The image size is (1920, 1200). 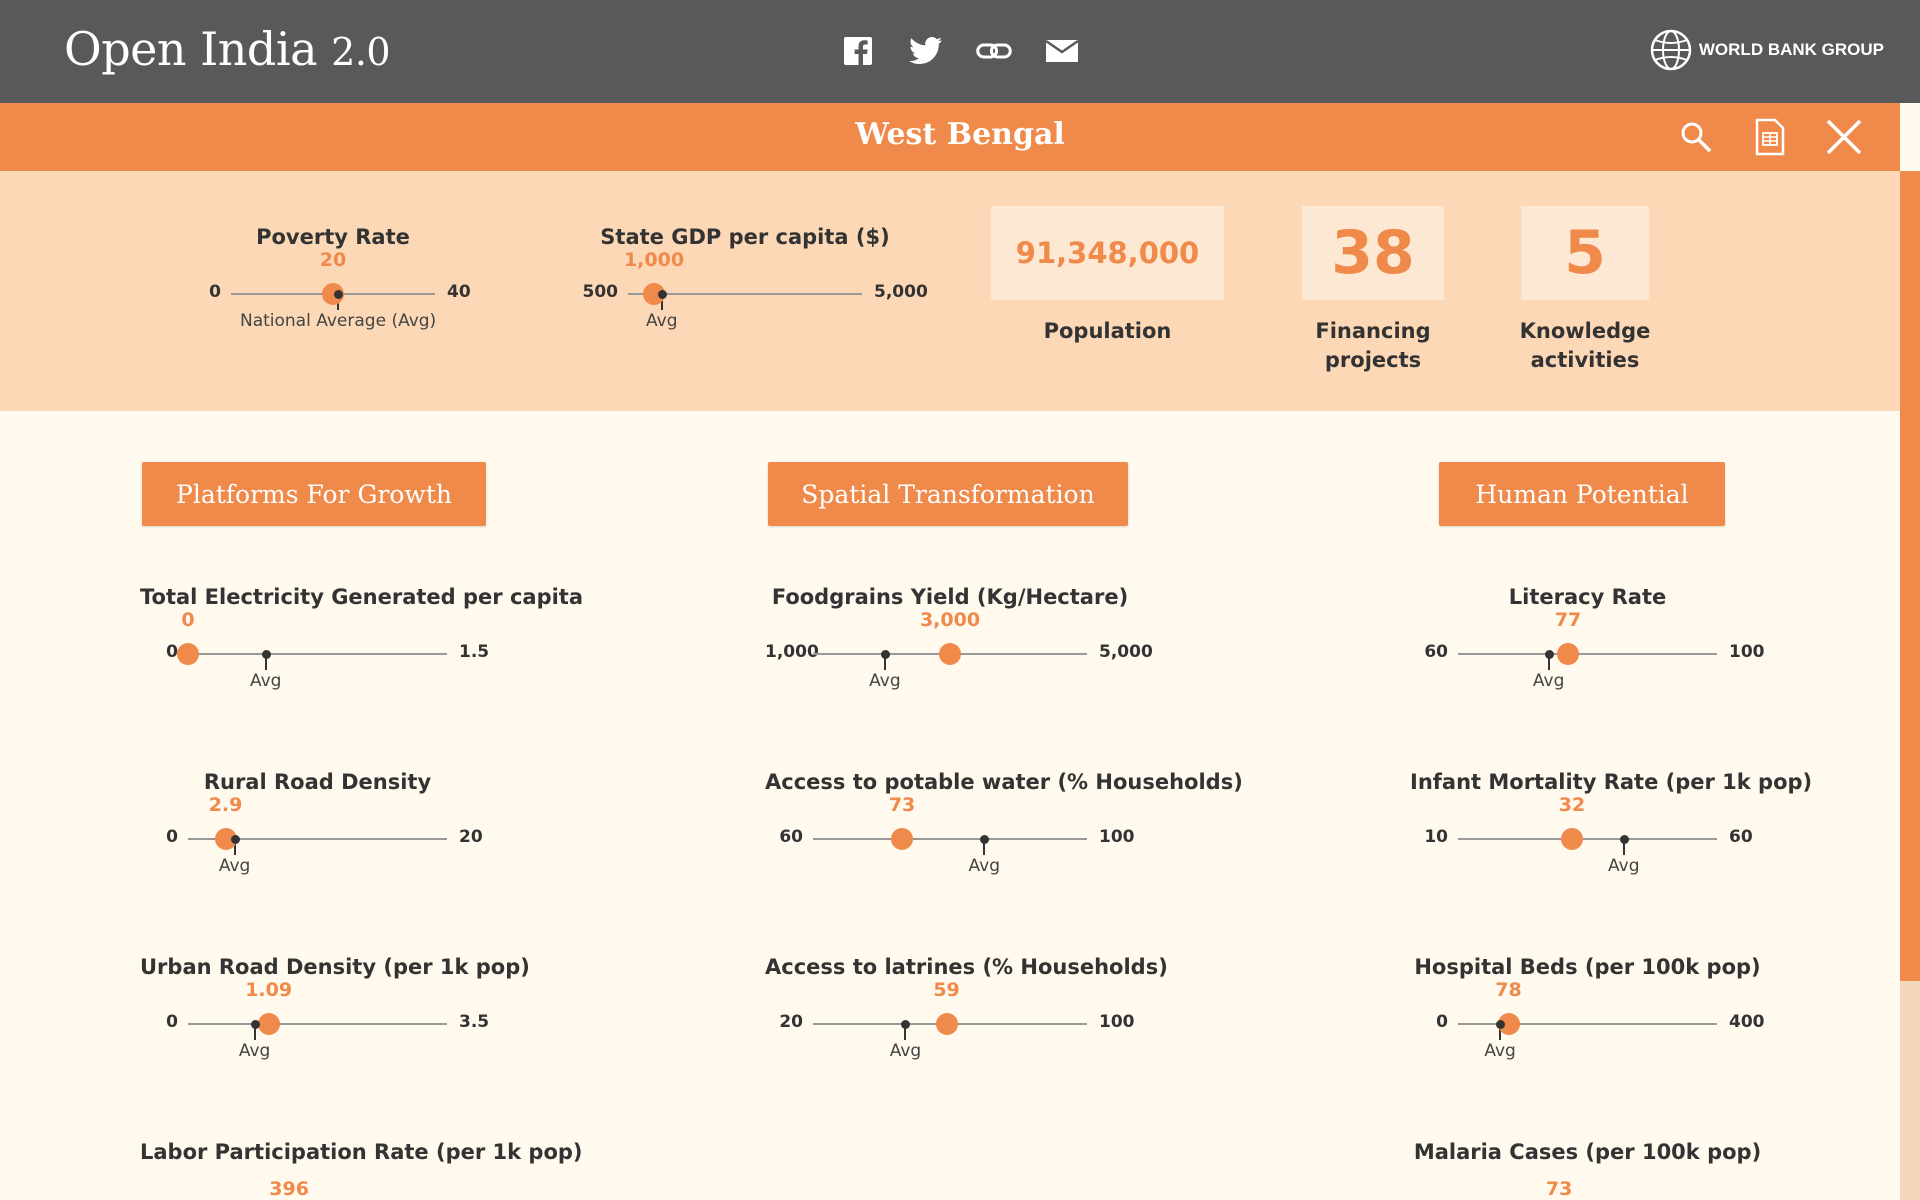 I want to click on close-icon, so click(x=1844, y=137).